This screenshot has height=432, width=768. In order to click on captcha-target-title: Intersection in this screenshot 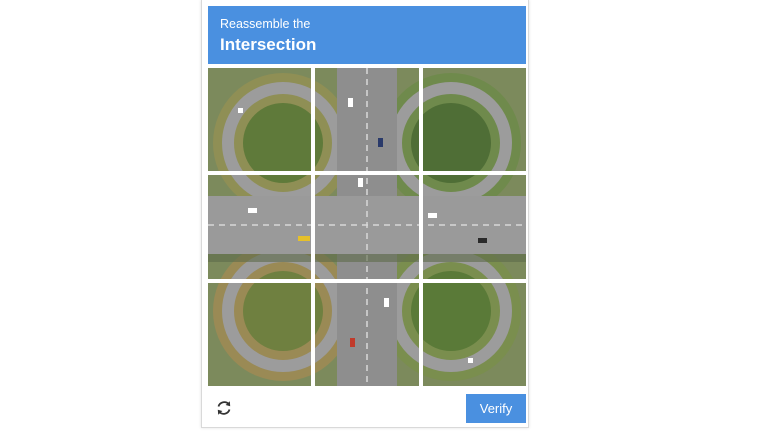, I will do `click(268, 44)`.